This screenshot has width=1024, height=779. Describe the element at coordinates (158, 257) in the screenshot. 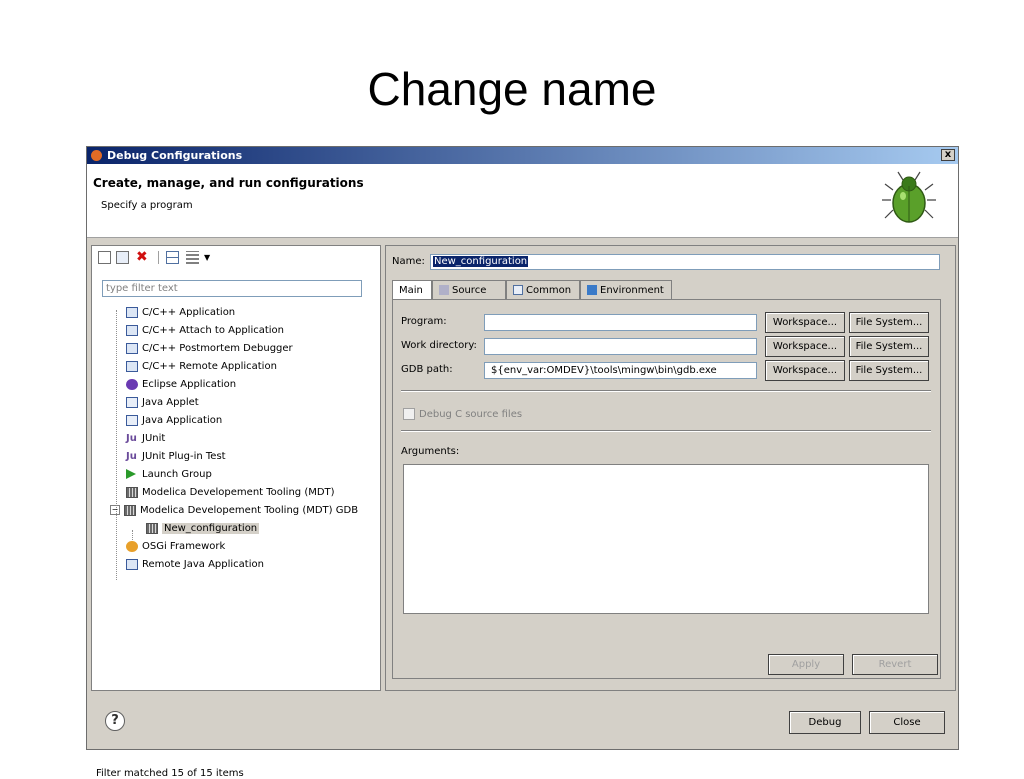

I see `toolbar-separator` at that location.